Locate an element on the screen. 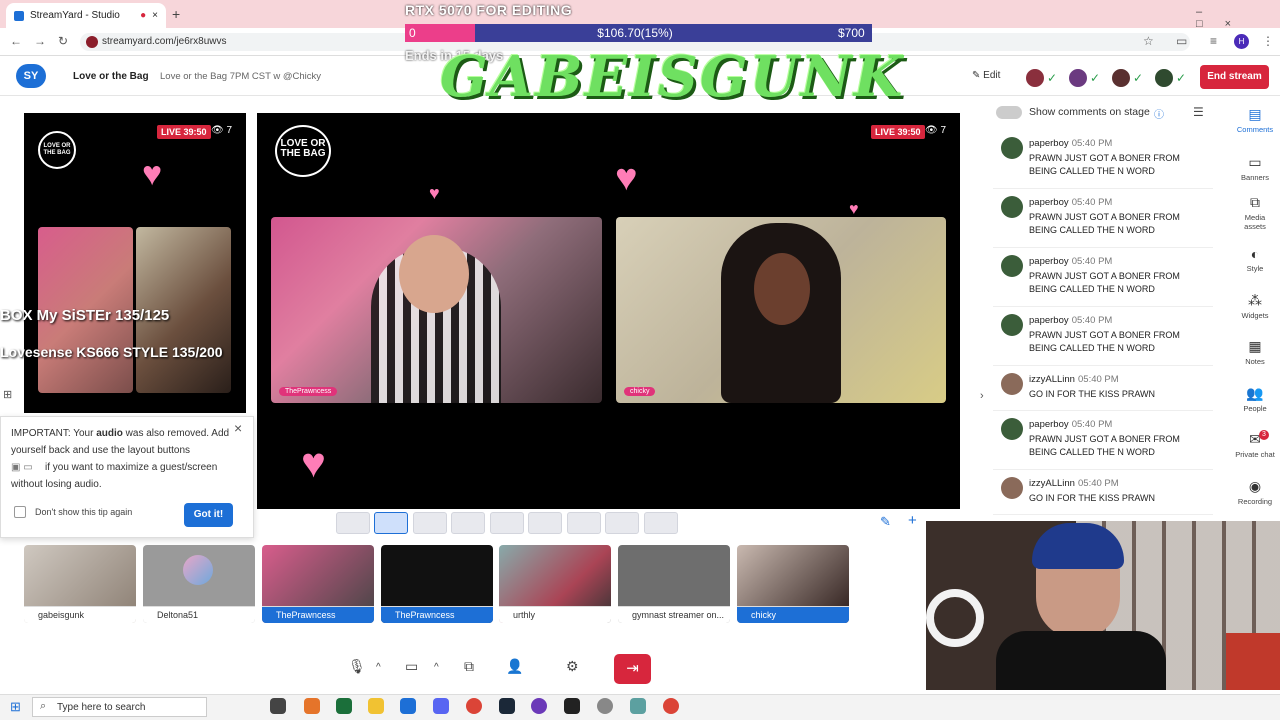  backstage-tile: gabeisgunk is located at coordinates (80, 584).